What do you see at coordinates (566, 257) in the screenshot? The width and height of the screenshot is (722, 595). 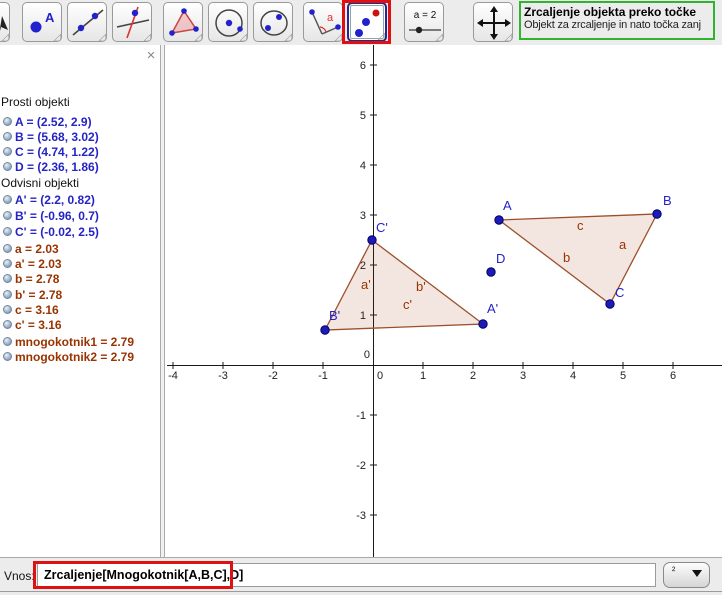 I see `edge-label: b` at bounding box center [566, 257].